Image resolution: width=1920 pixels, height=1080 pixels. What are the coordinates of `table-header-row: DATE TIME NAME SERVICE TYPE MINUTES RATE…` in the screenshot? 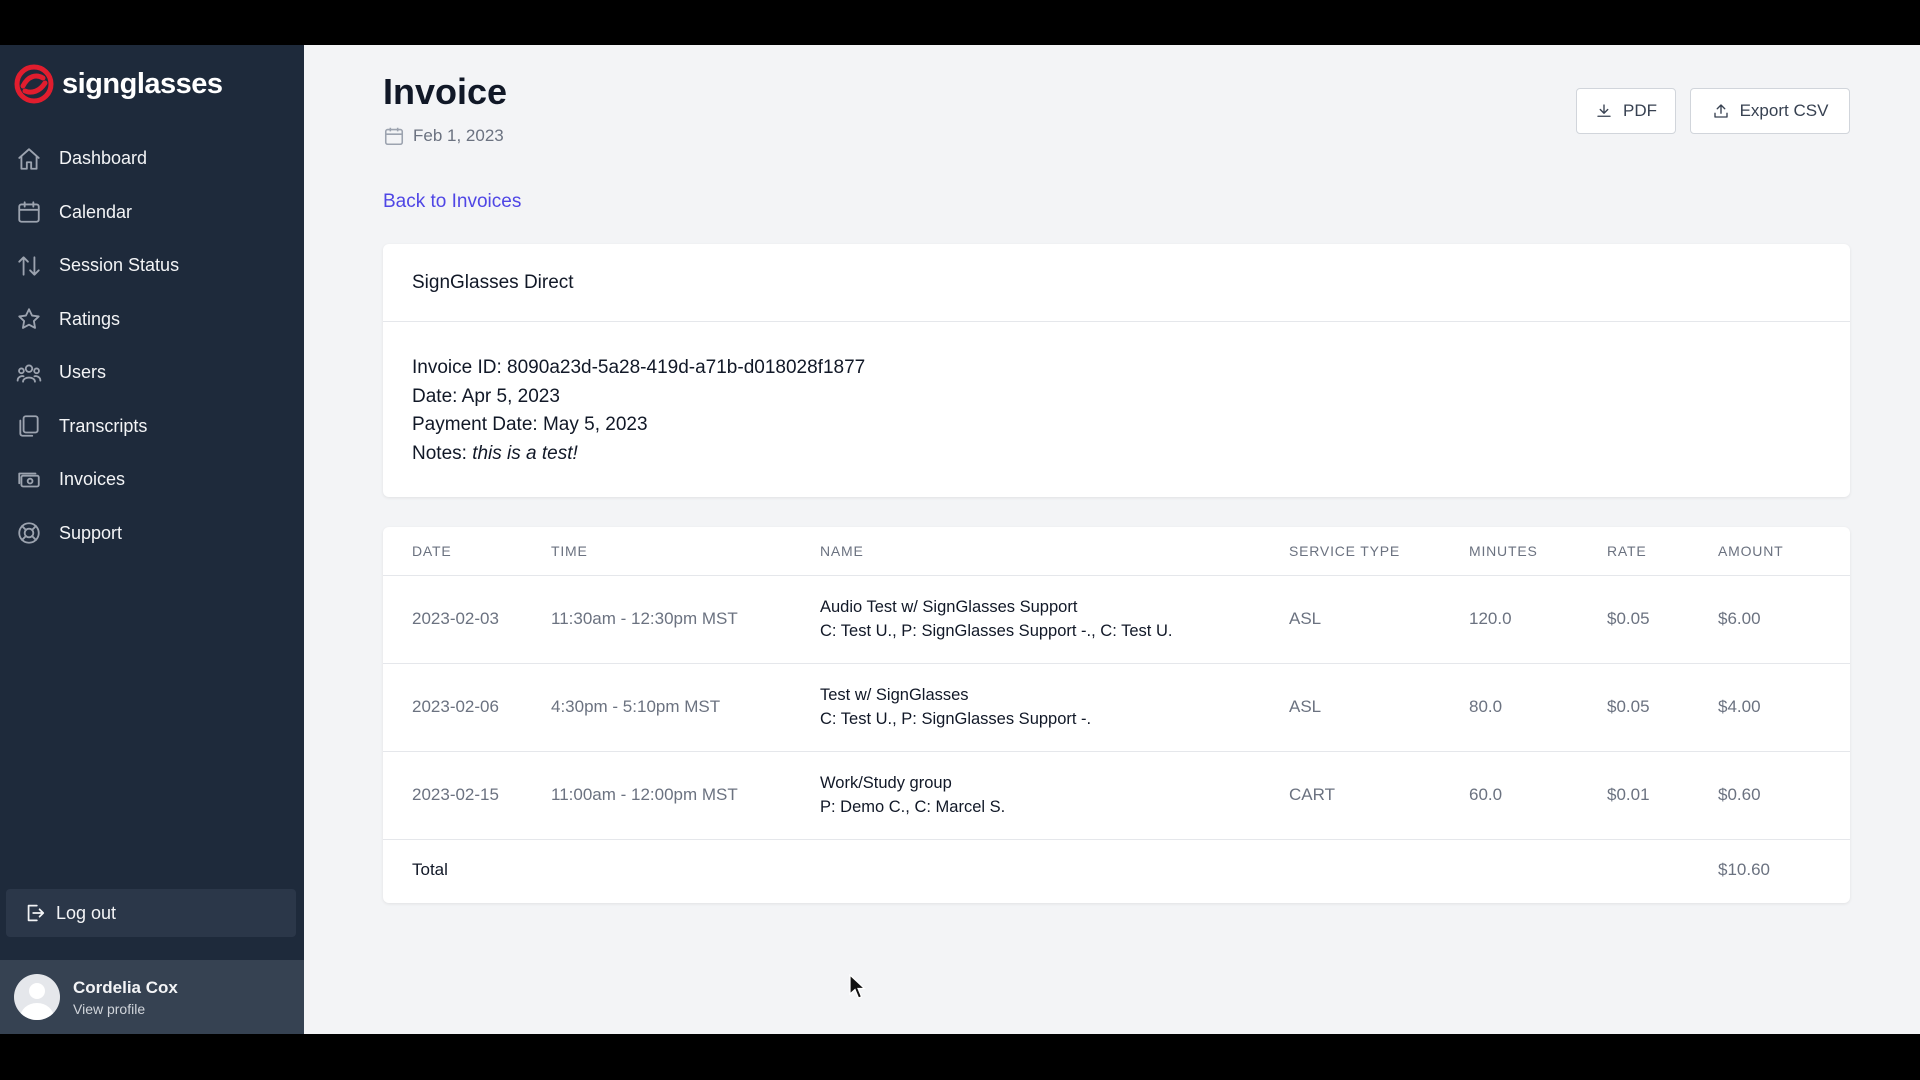 It's located at (1116, 551).